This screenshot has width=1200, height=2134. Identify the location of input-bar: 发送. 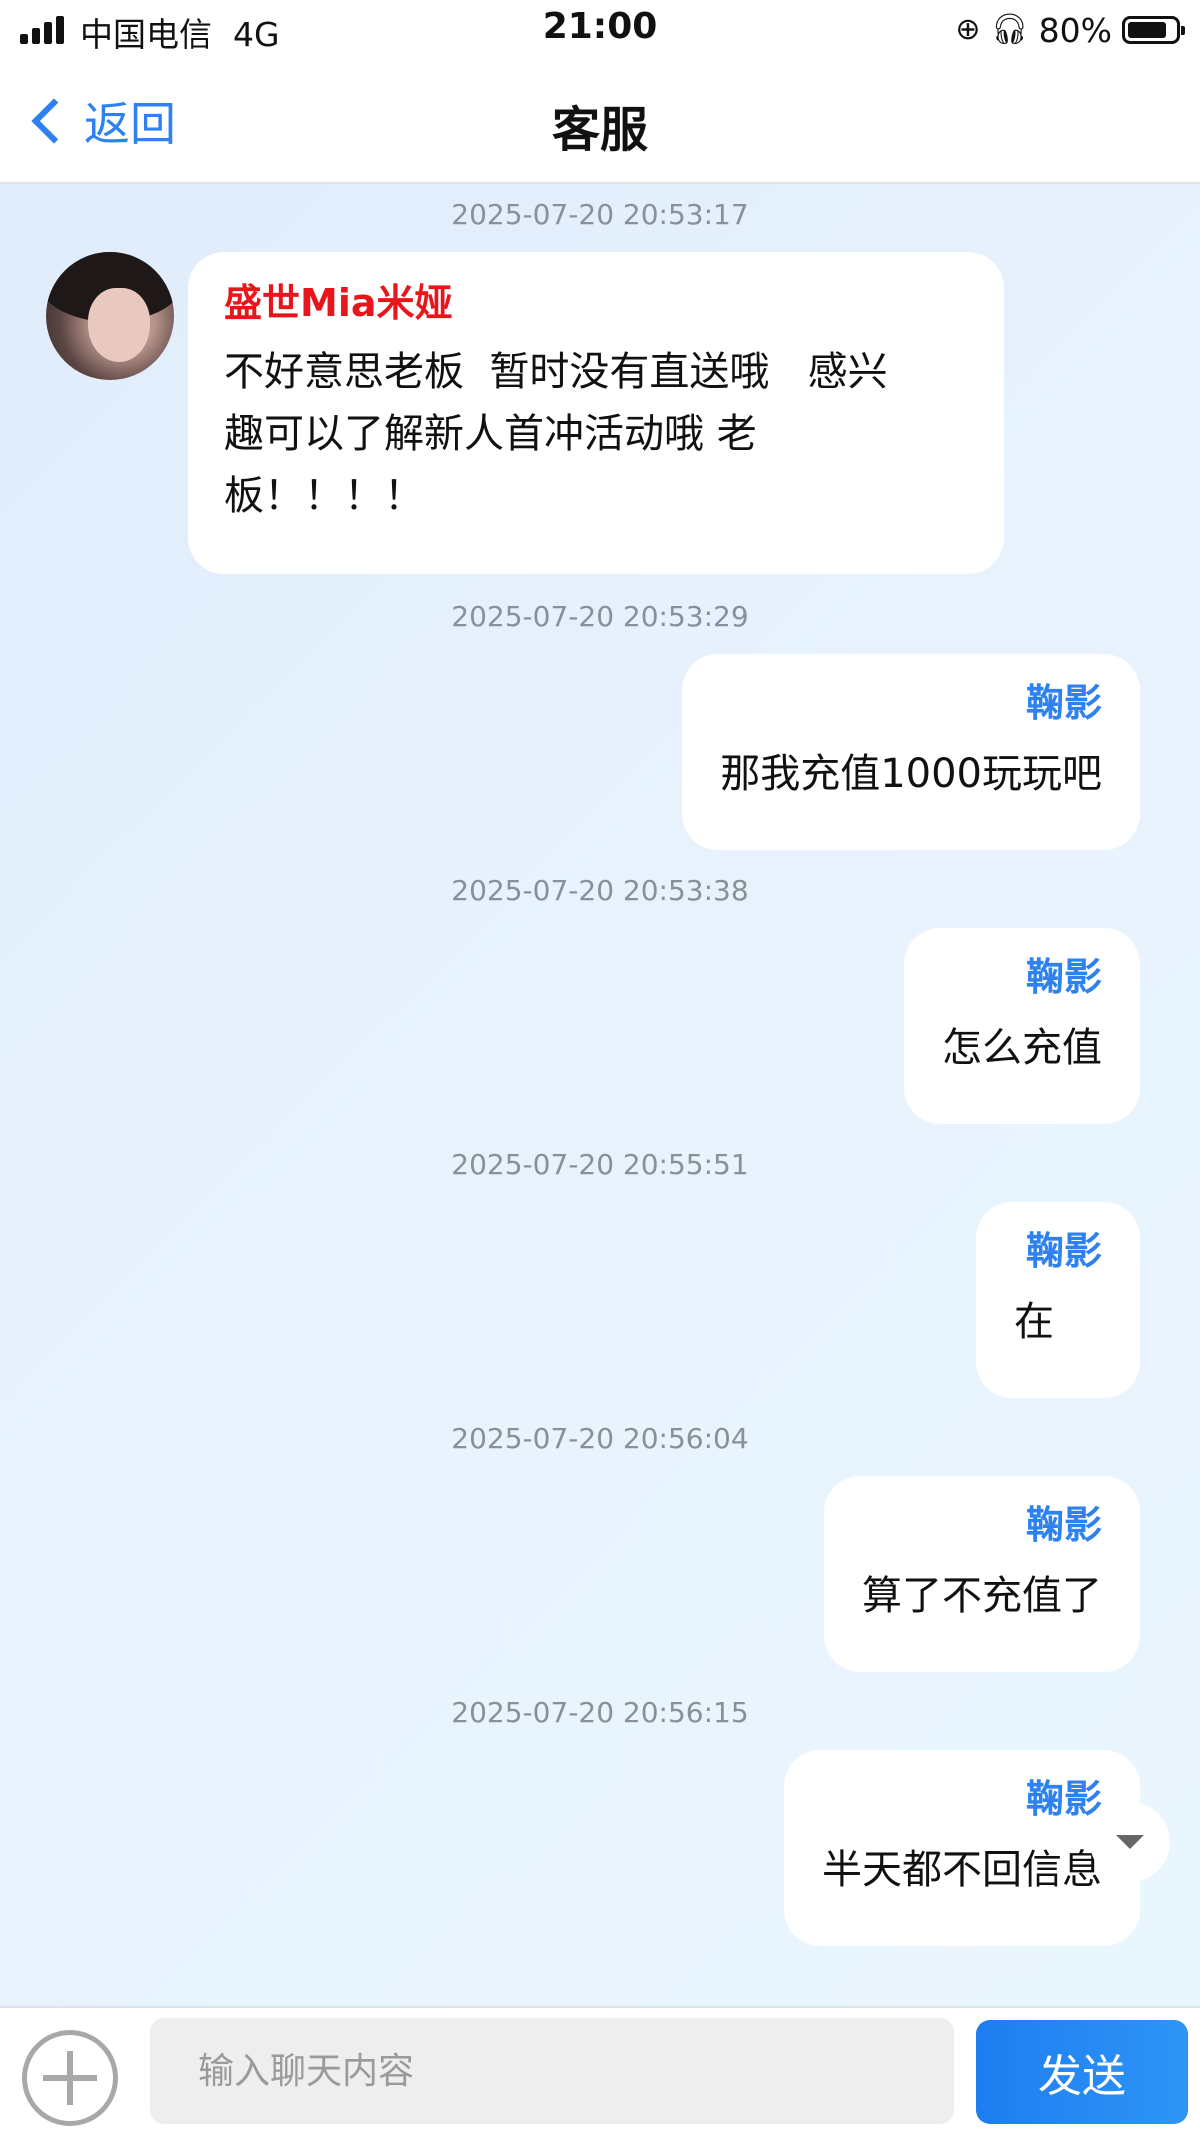
(600, 2070).